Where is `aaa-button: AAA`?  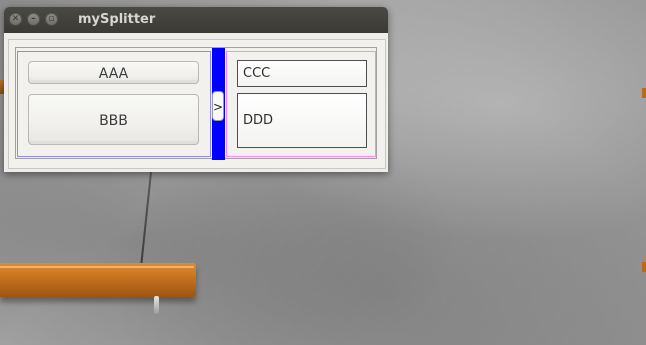 aaa-button: AAA is located at coordinates (113, 72).